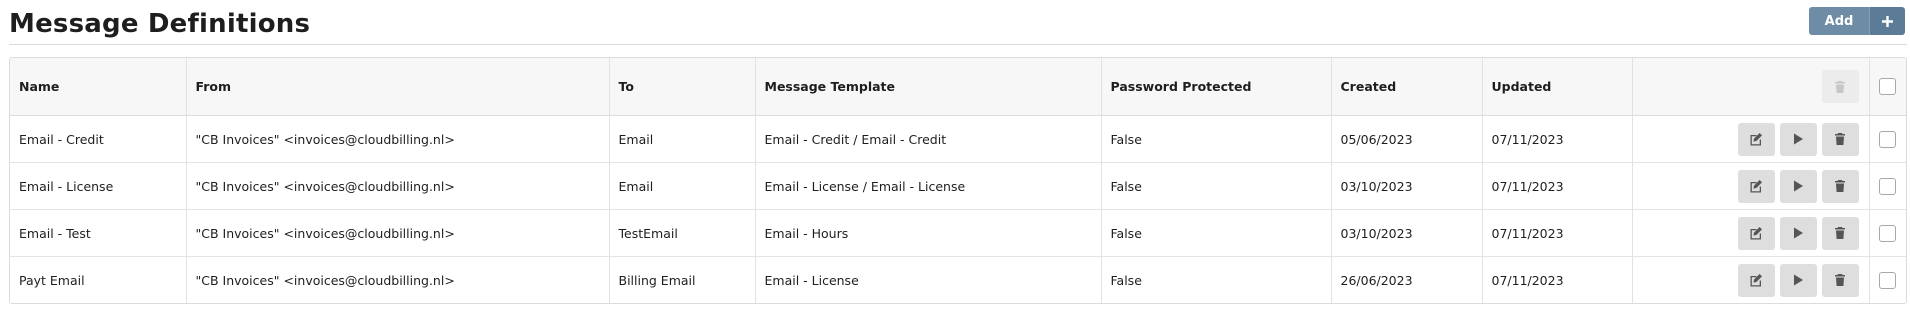 This screenshot has height=321, width=1910. What do you see at coordinates (928, 139) in the screenshot?
I see `cell-template: Email - Credit / Email - Credit` at bounding box center [928, 139].